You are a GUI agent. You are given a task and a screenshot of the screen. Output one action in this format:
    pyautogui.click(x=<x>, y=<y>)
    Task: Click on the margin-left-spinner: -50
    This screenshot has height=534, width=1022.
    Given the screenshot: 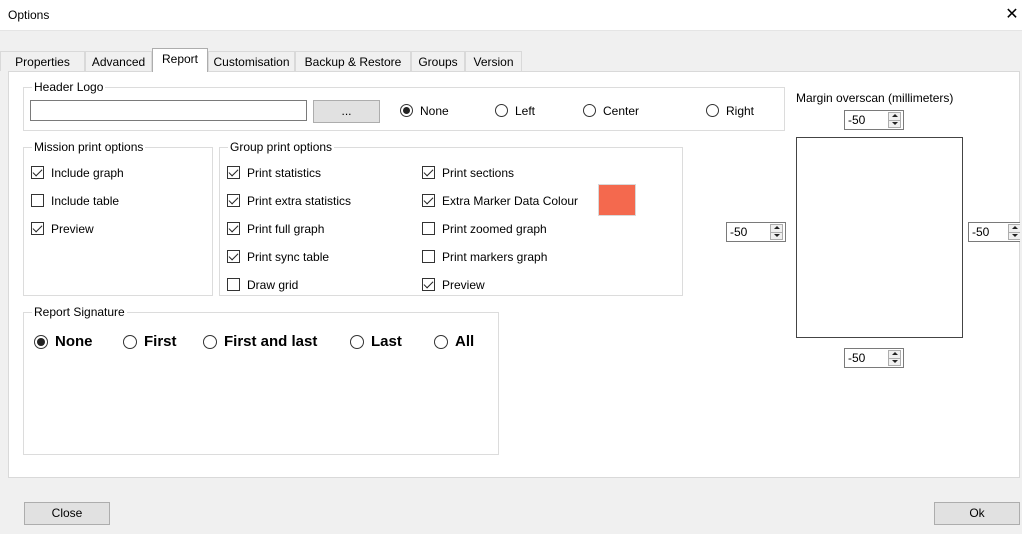 What is the action you would take?
    pyautogui.click(x=756, y=232)
    